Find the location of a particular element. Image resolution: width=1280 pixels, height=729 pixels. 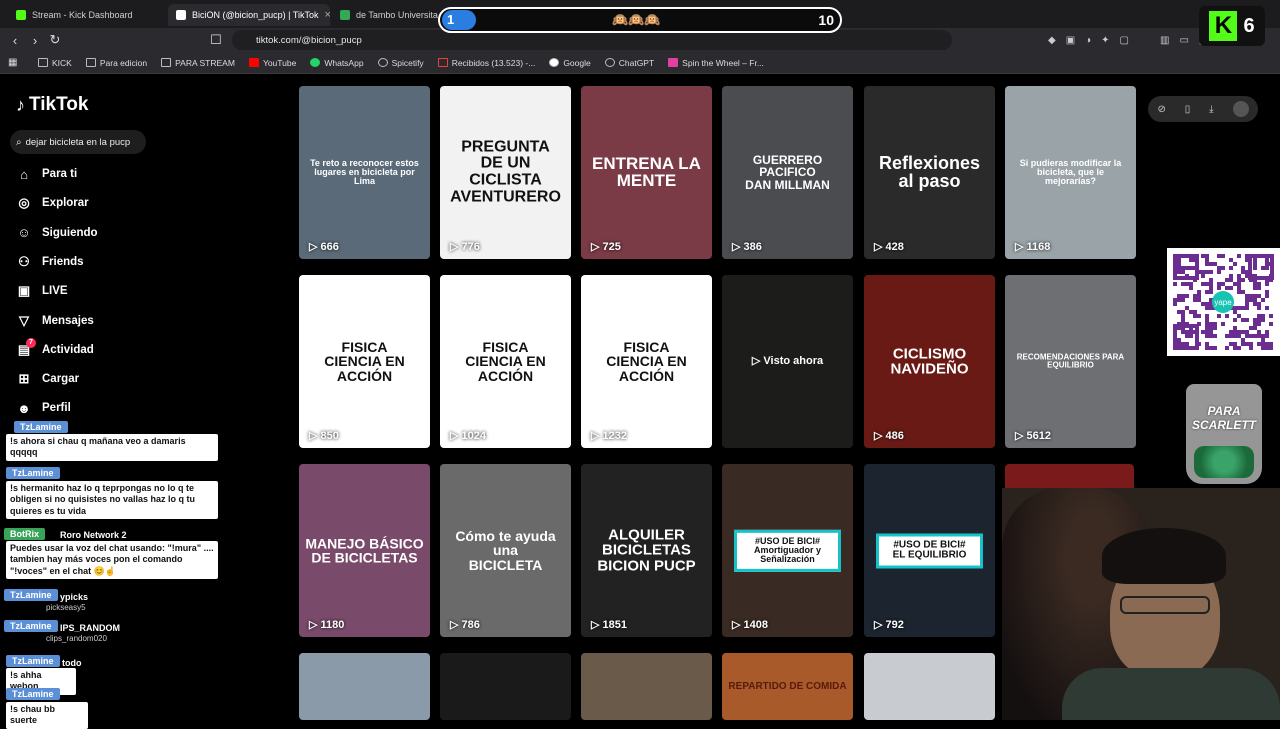

video-card: MANEJO BÁSICO DE BICICLETAS ▷ 1180 is located at coordinates (364, 550).